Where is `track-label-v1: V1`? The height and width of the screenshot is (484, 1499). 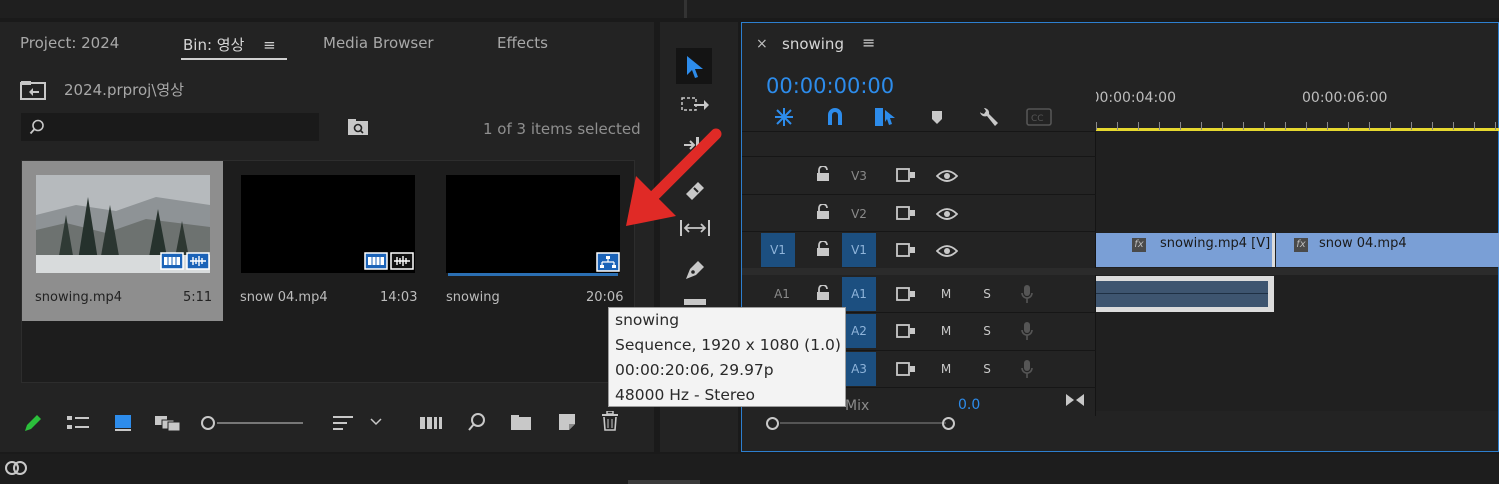 track-label-v1: V1 is located at coordinates (859, 250).